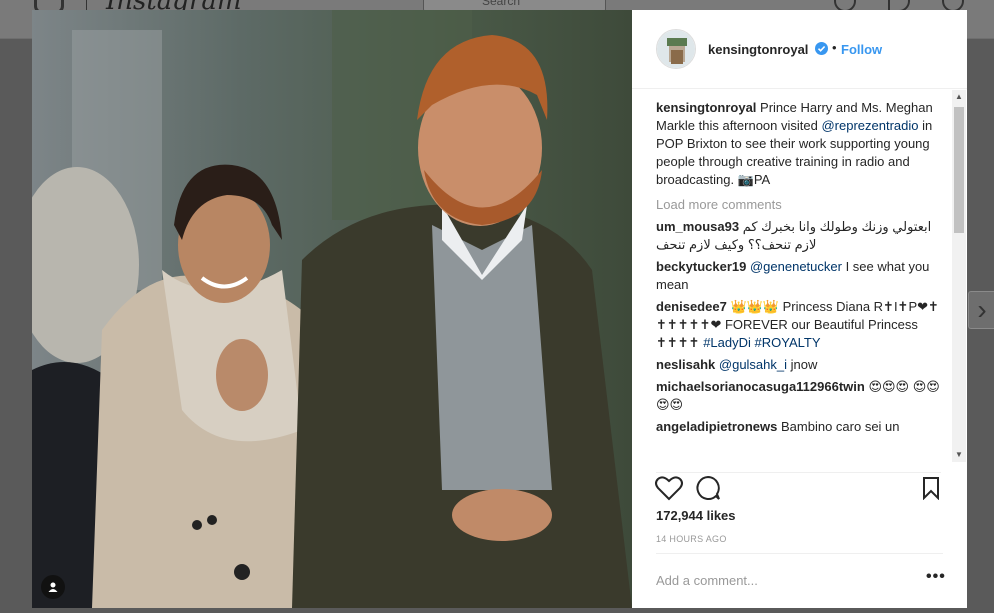 This screenshot has width=994, height=613. I want to click on comment-username: denisedee7, so click(691, 306).